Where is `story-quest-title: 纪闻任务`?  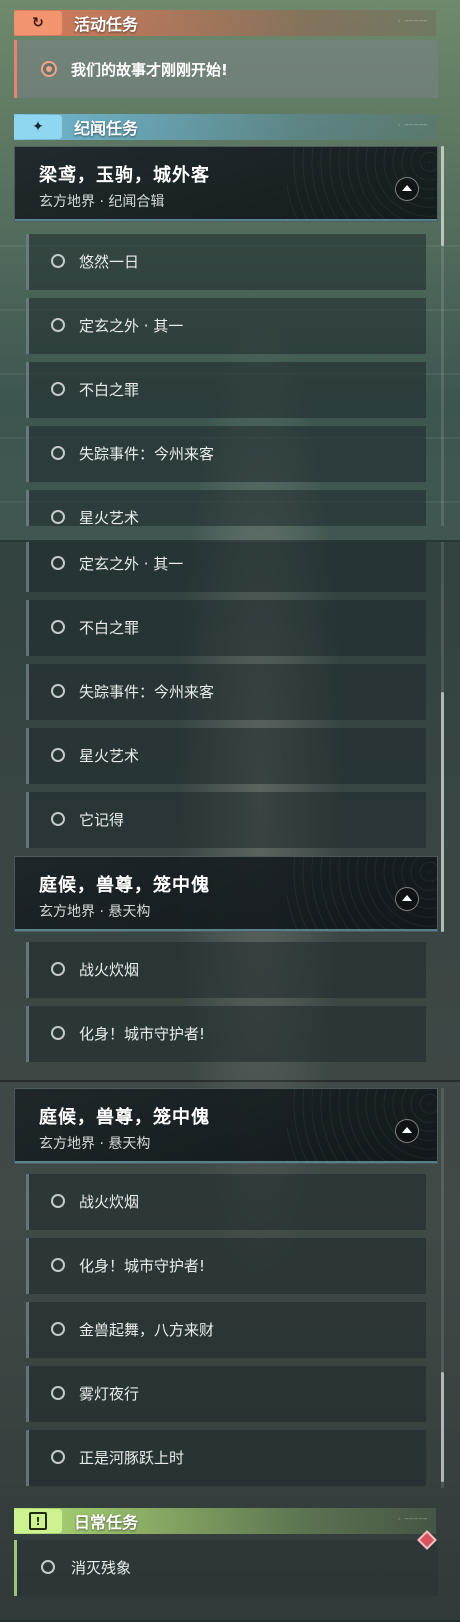
story-quest-title: 纪闻任务 is located at coordinates (106, 128).